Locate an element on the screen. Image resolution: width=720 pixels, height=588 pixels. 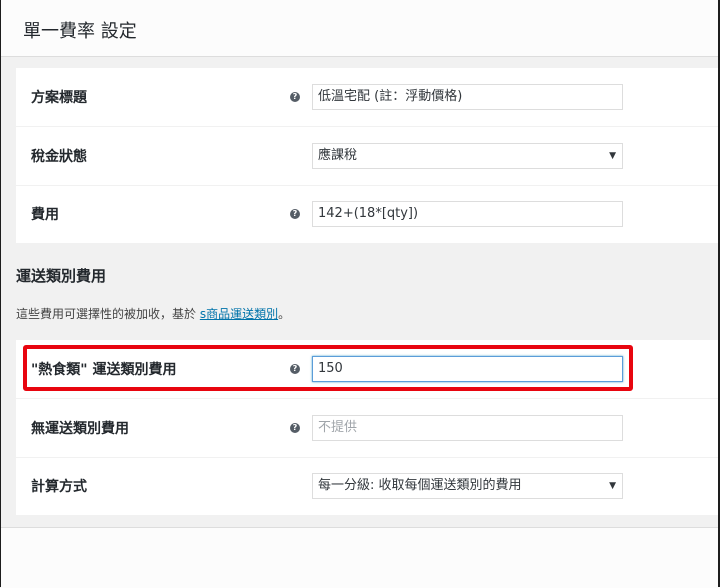
method-title-label: 方案標題 is located at coordinates (59, 98).